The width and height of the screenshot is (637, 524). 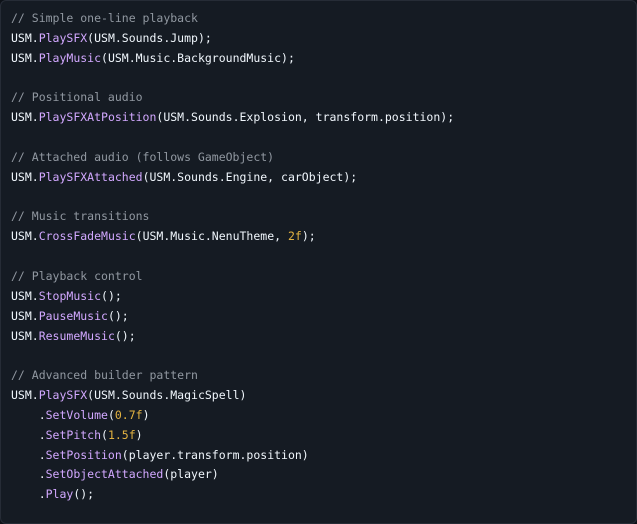 I want to click on code-text: (USM.Sounds.MagicSpell), so click(x=167, y=395).